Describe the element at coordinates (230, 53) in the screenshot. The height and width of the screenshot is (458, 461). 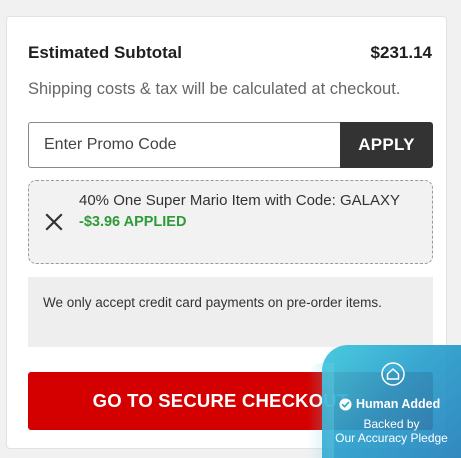
I see `subtotal-row: Estimated Subtotal $231.14` at that location.